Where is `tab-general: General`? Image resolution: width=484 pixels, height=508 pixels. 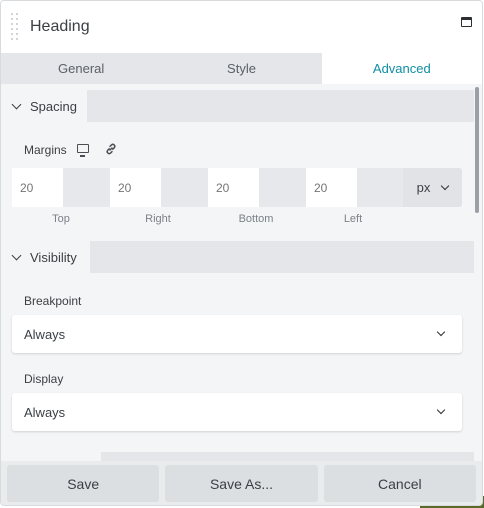
tab-general: General is located at coordinates (81, 68).